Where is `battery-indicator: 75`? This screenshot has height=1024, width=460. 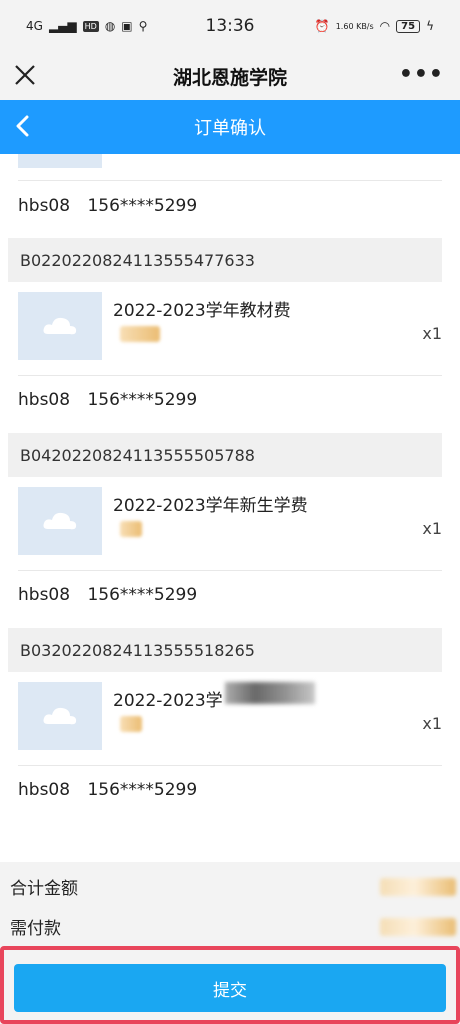 battery-indicator: 75 is located at coordinates (408, 26).